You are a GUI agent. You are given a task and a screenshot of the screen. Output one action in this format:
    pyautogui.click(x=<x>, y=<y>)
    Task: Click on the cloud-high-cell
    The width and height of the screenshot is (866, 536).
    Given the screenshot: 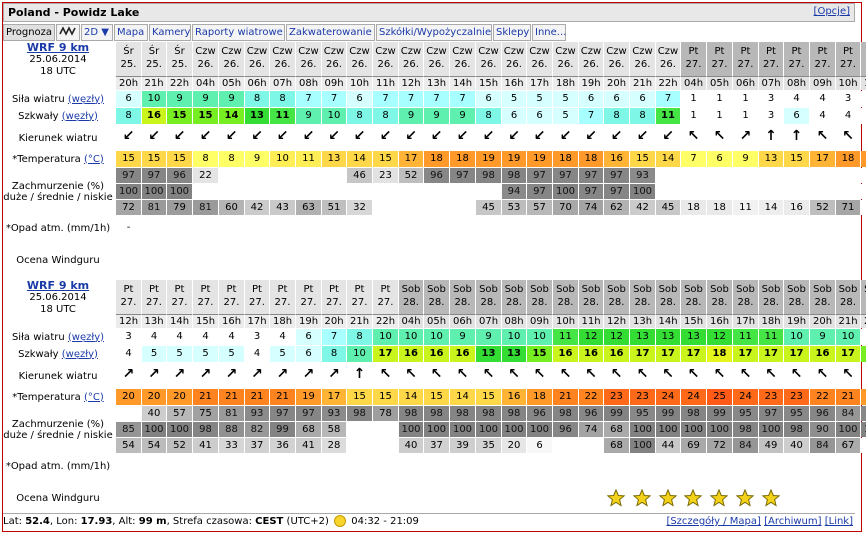 What is the action you would take?
    pyautogui.click(x=283, y=175)
    